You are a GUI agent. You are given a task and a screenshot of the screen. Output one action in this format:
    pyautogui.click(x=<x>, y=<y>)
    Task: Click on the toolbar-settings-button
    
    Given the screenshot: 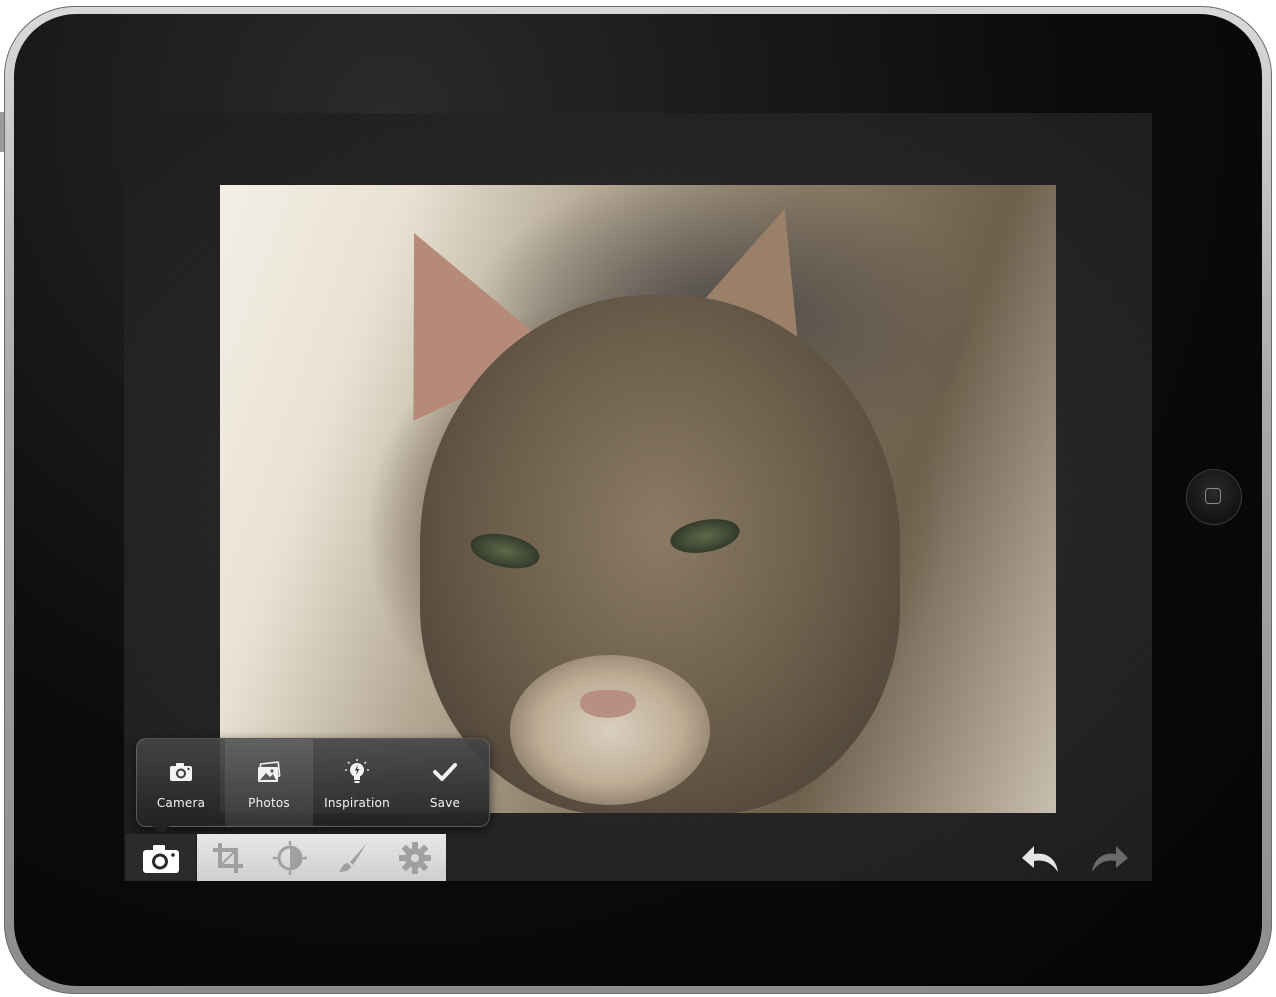 What is the action you would take?
    pyautogui.click(x=415, y=858)
    